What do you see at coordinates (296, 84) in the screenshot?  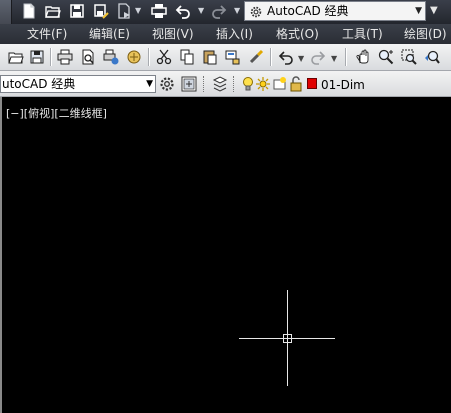 I see `lock-icon` at bounding box center [296, 84].